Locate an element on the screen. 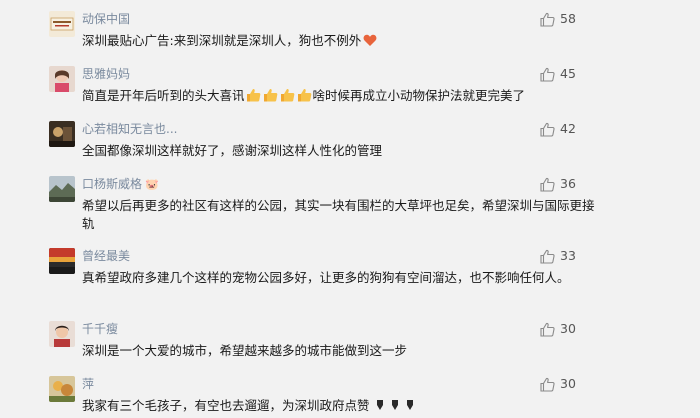 The image size is (700, 418). username: 口杨斯威格 🐷 is located at coordinates (120, 184).